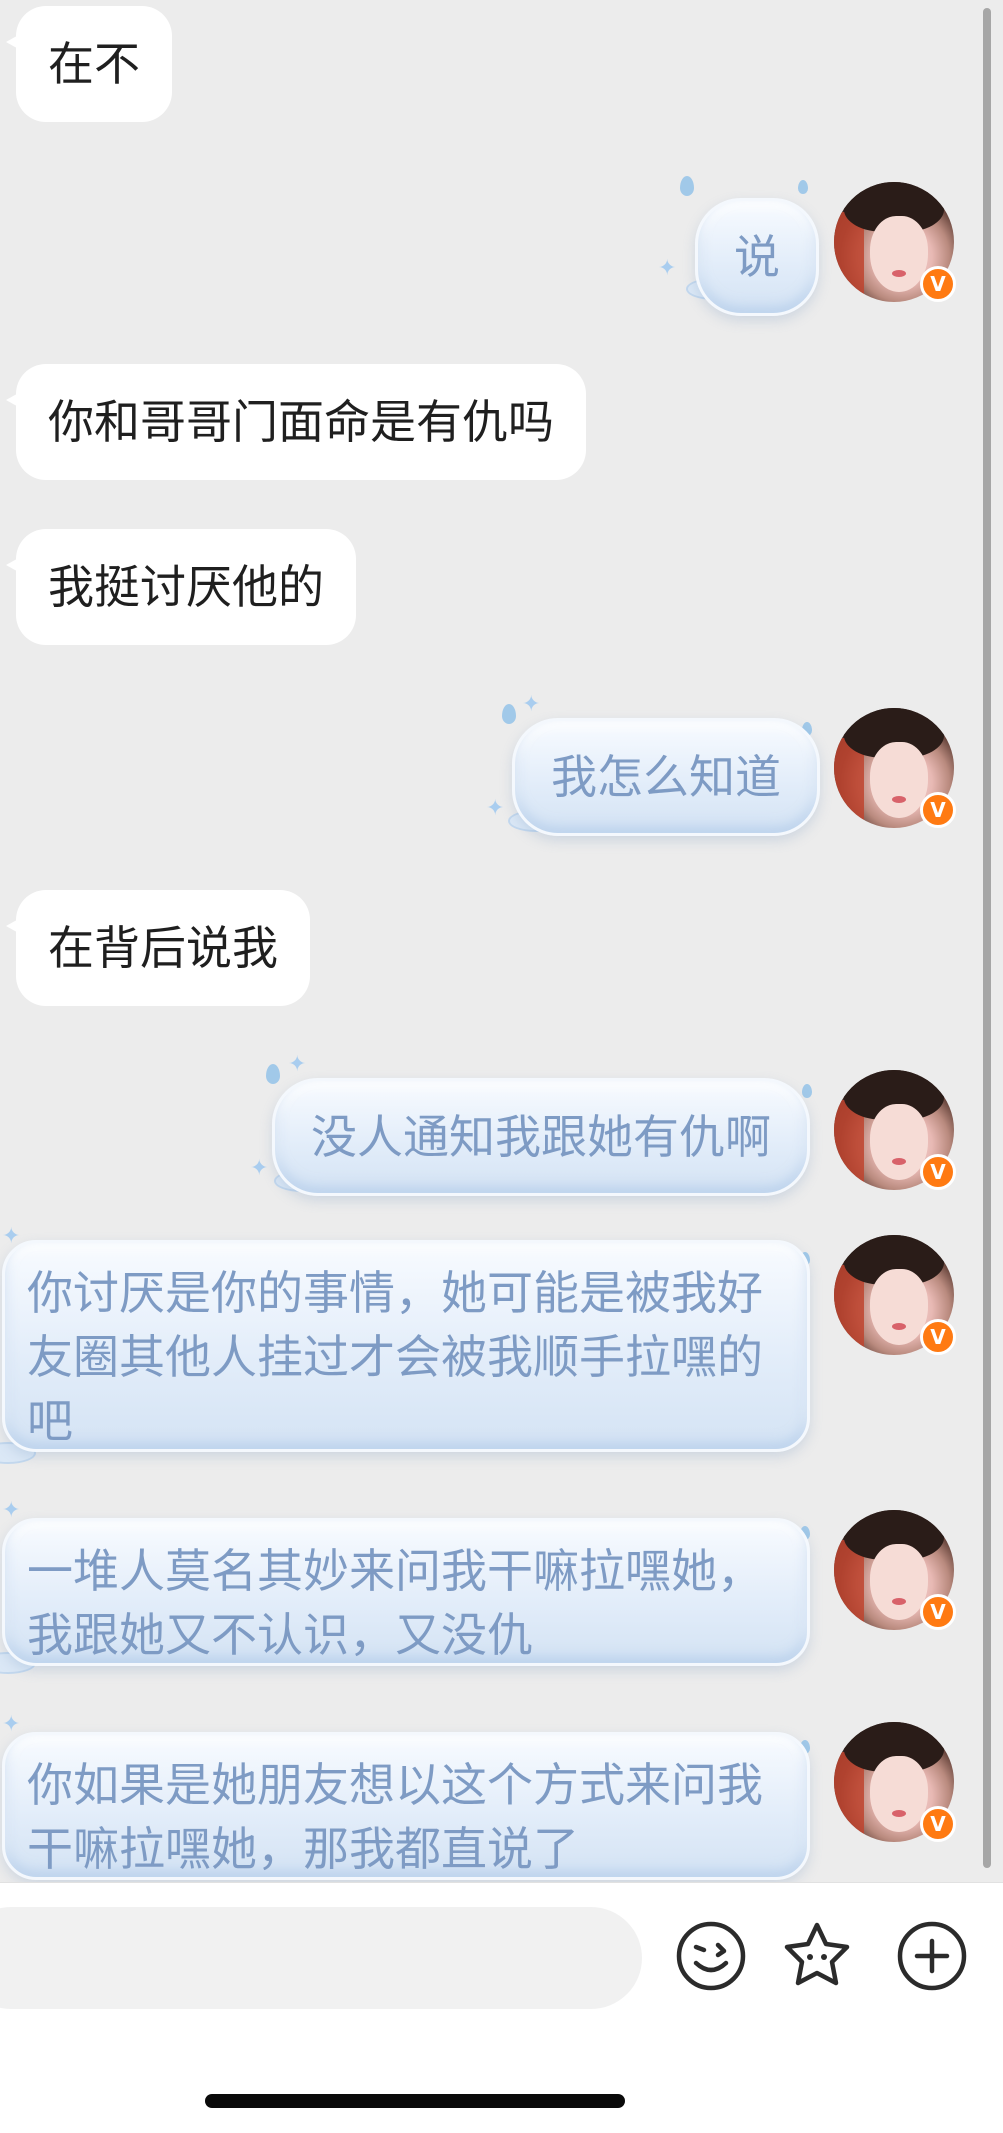 The width and height of the screenshot is (1003, 2133). What do you see at coordinates (406, 1806) in the screenshot?
I see `message-bubble-outgoing: 你如果是她朋友想以这个方式来问我干嘛拉嘿她，那我都直说了` at bounding box center [406, 1806].